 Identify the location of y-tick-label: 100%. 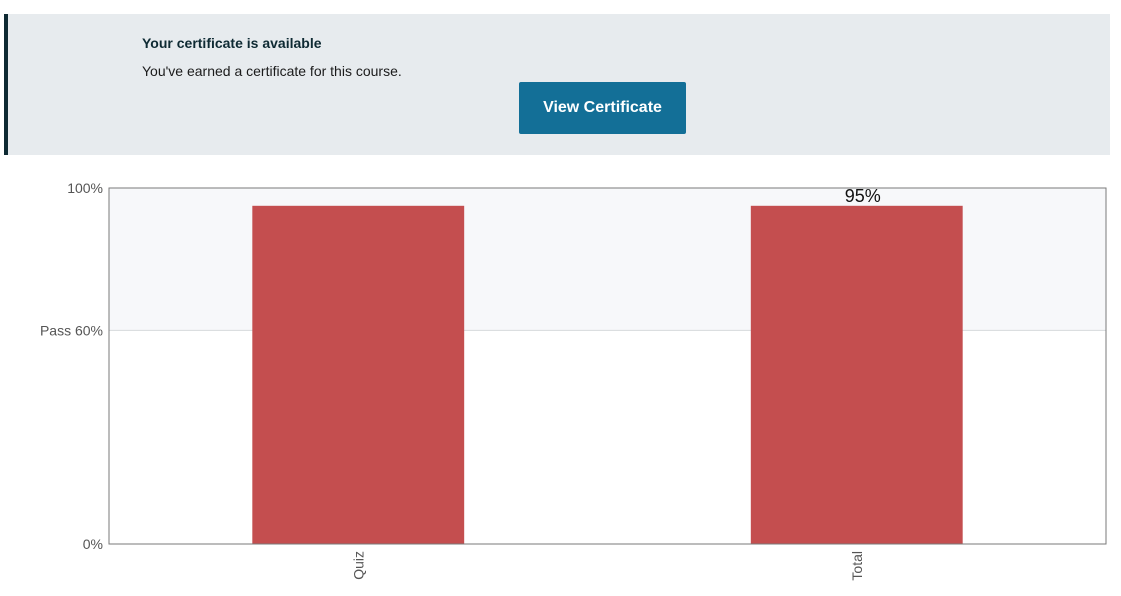
(85, 188).